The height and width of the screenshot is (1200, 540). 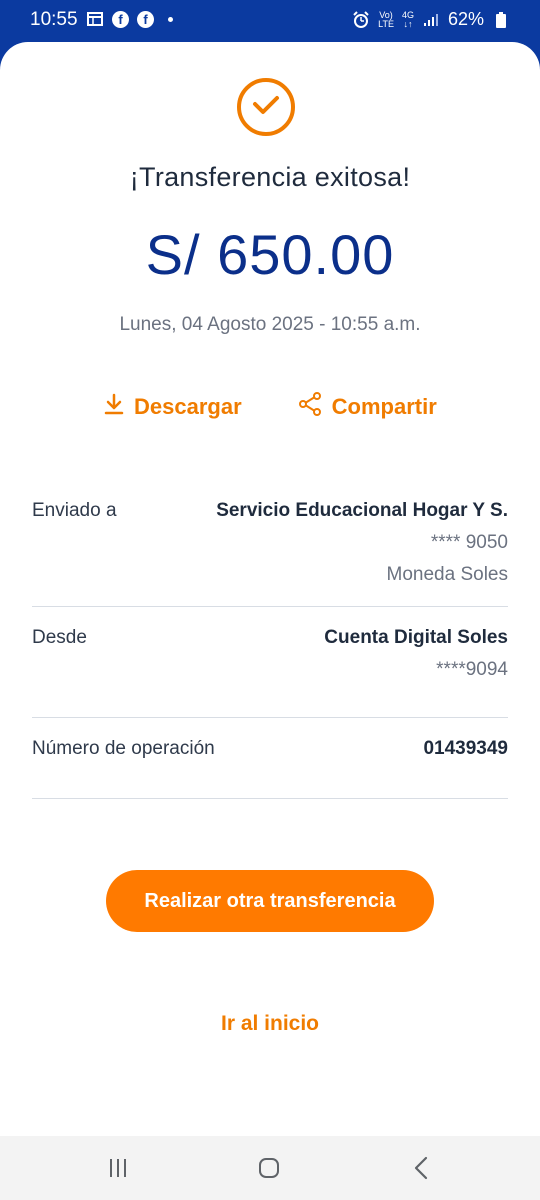 I want to click on receipt-actions: Descargar Compartir, so click(x=270, y=407).